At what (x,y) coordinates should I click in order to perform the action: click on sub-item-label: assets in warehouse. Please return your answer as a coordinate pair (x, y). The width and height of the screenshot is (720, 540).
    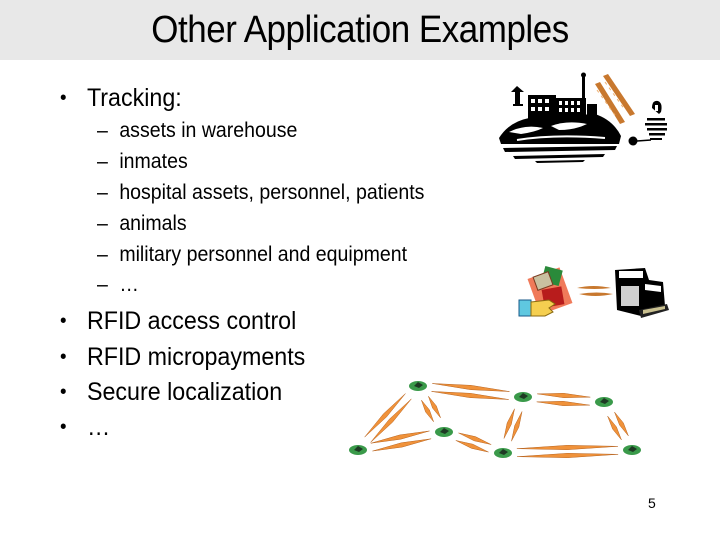
    Looking at the image, I should click on (208, 130).